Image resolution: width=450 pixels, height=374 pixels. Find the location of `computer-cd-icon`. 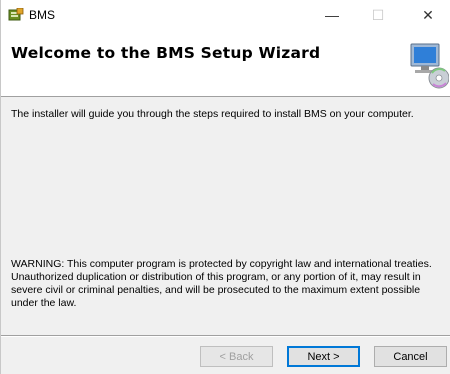

computer-cd-icon is located at coordinates (427, 65).